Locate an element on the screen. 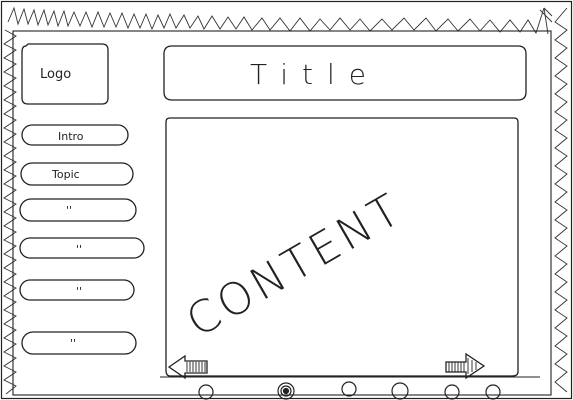  logo-box: Logo is located at coordinates (65, 74).